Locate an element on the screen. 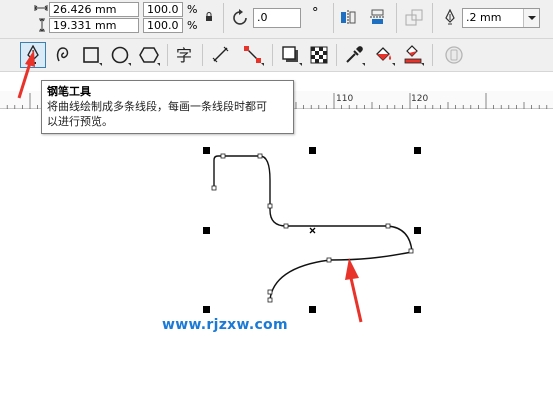 This screenshot has height=400, width=553. scale-x-field: 100.0 is located at coordinates (163, 9).